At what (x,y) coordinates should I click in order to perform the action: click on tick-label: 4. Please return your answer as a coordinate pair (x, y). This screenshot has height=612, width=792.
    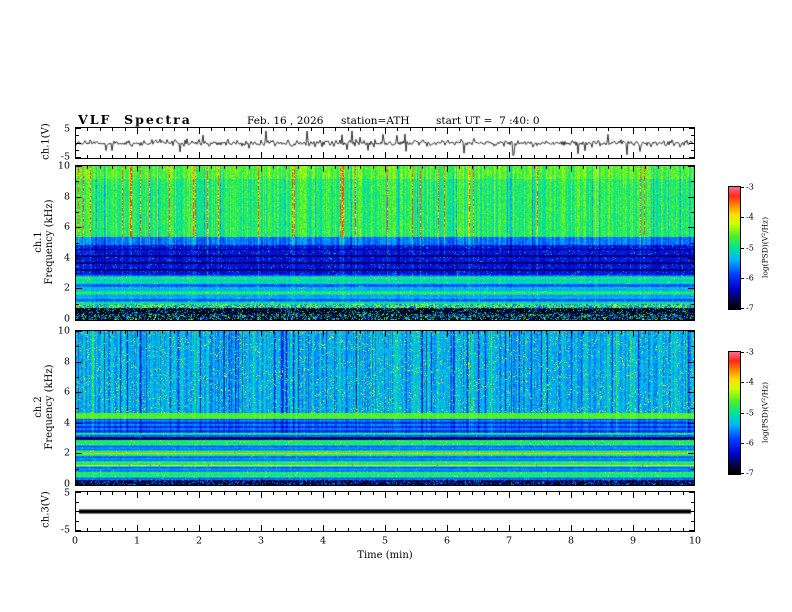
    Looking at the image, I should click on (66, 258).